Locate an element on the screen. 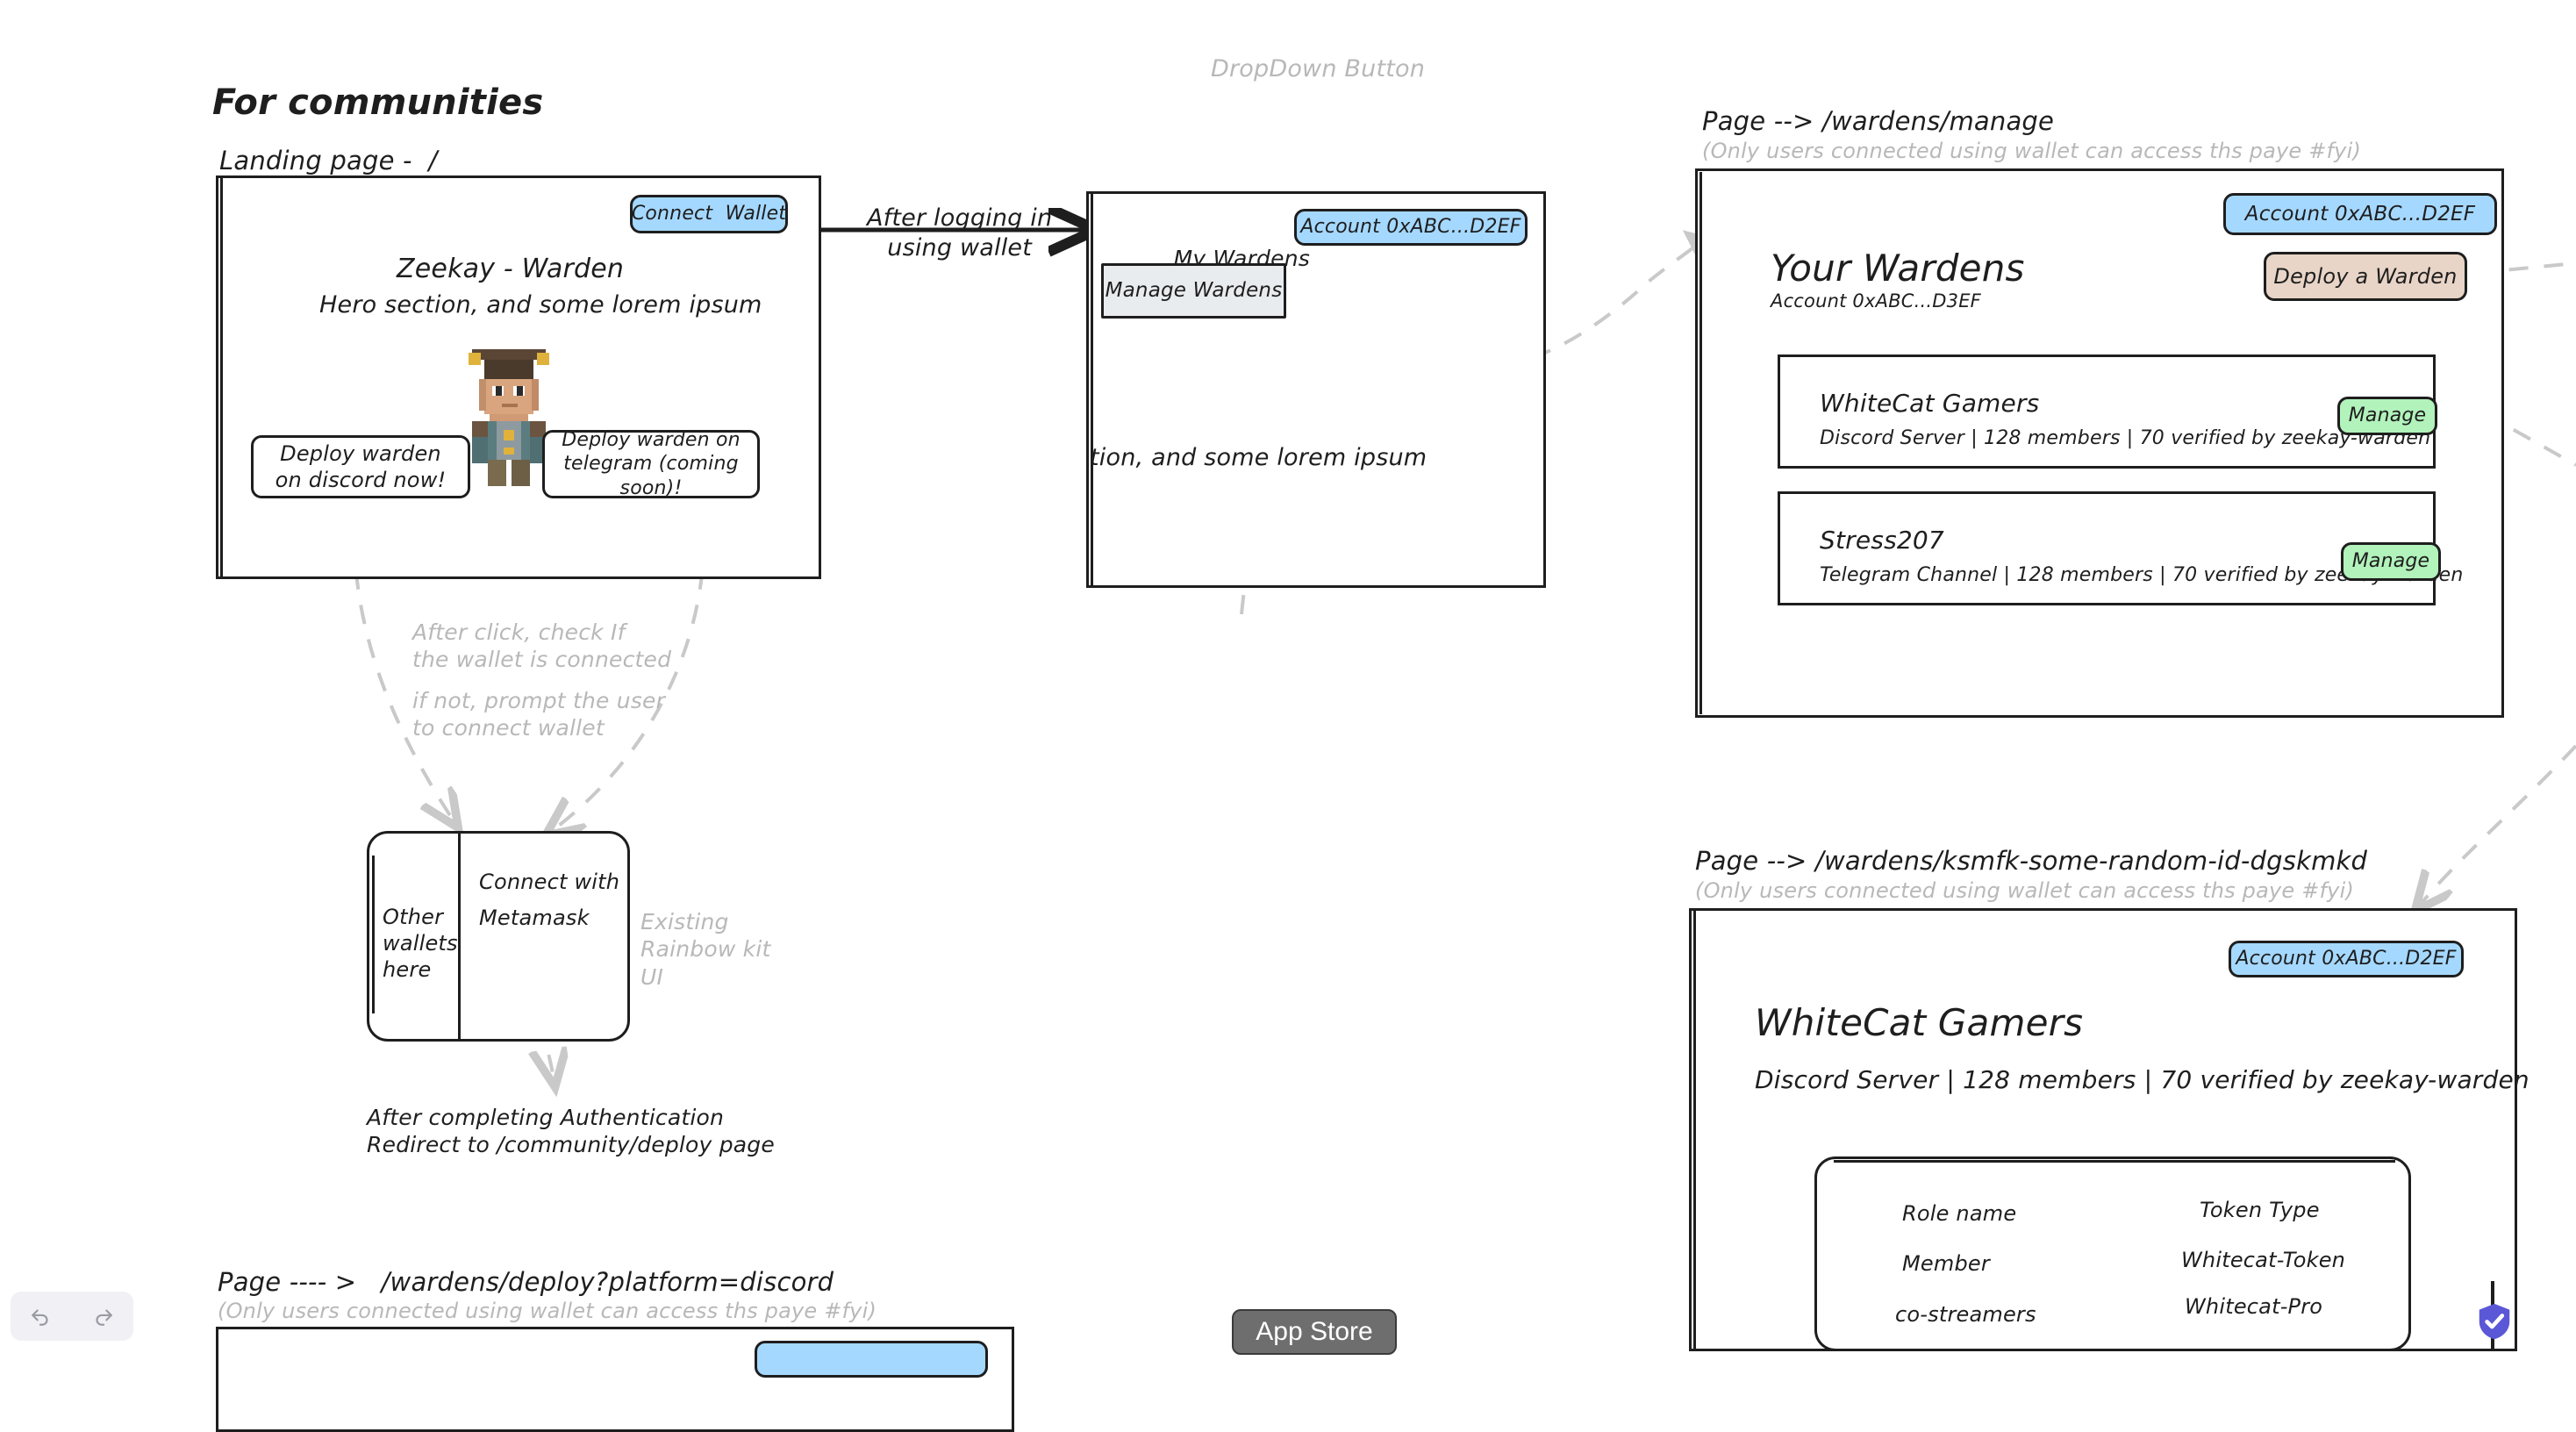  deploy-discord-button: Deploy warden on discord now! is located at coordinates (360, 466).